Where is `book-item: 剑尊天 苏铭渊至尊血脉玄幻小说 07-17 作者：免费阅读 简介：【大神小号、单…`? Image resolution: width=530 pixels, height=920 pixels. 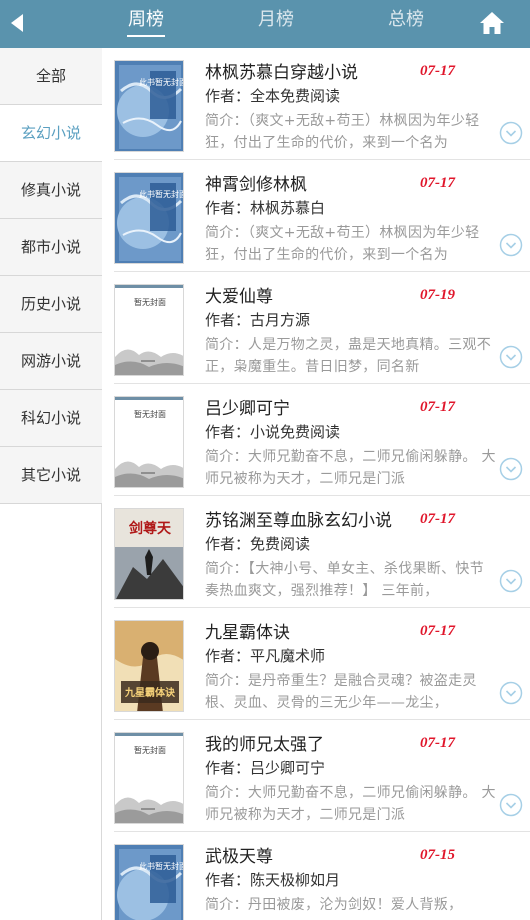
book-item: 剑尊天 苏铭渊至尊血脉玄幻小说 07-17 作者：免费阅读 简介：【大神小号、单… is located at coordinates (316, 552).